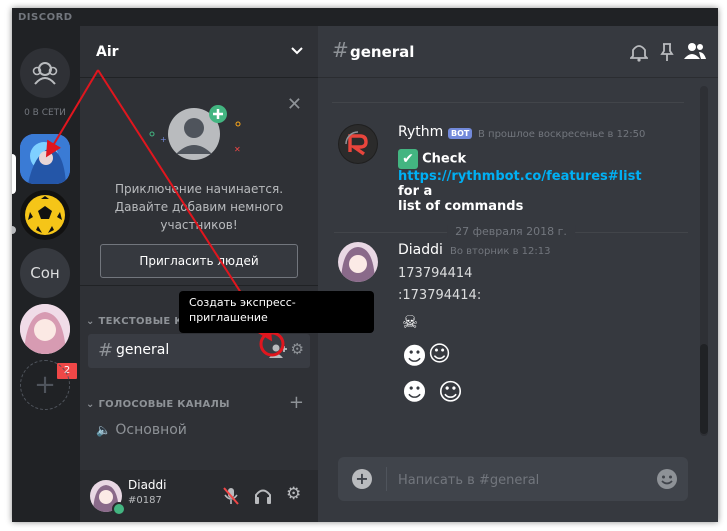  I want to click on channel-header: # general, so click(518, 52).